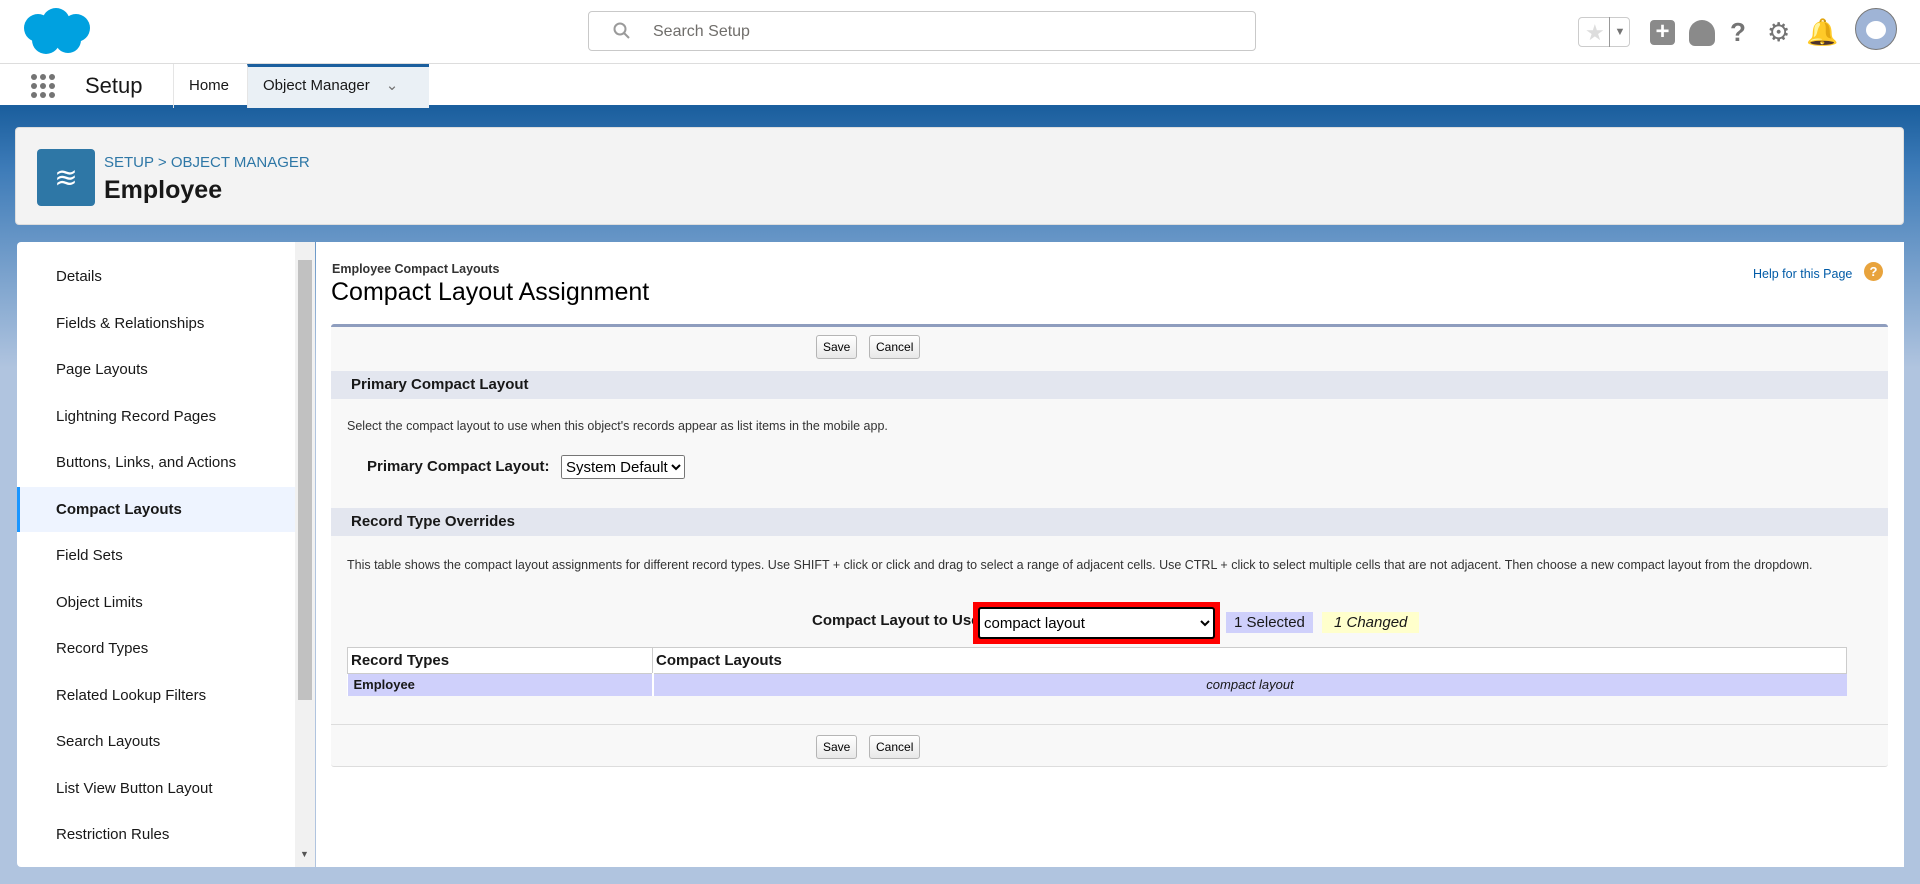  What do you see at coordinates (156, 602) in the screenshot?
I see `sidebar-item: Object Limits` at bounding box center [156, 602].